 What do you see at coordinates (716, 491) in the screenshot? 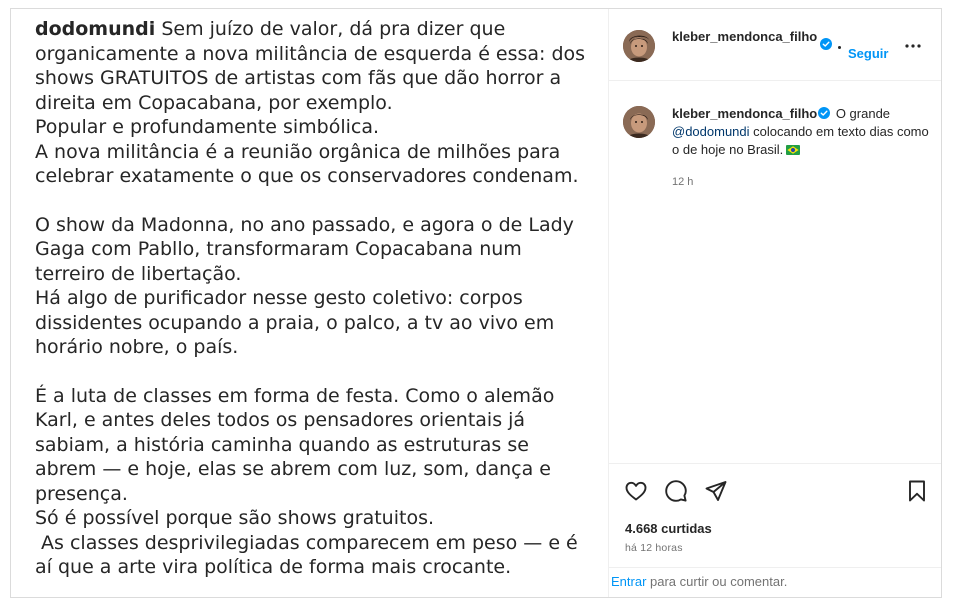
I see `paper-plane-icon` at bounding box center [716, 491].